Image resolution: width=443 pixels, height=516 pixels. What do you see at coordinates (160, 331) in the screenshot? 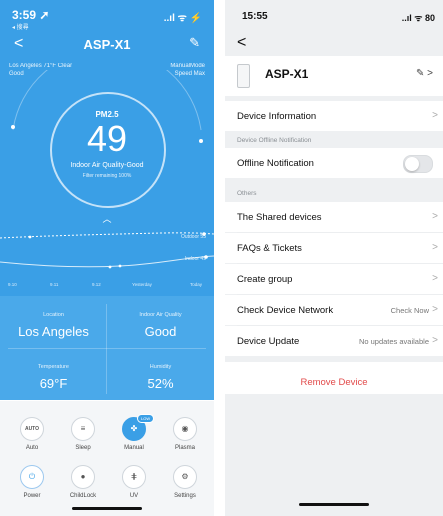
I see `aq-value: Good` at bounding box center [160, 331].